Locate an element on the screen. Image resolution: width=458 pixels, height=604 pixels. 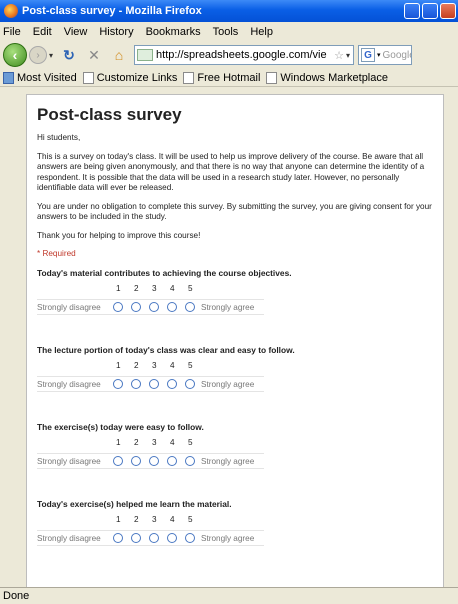
title-bar: Post-class survey - Mozilla Firefox is located at coordinates (229, 11).